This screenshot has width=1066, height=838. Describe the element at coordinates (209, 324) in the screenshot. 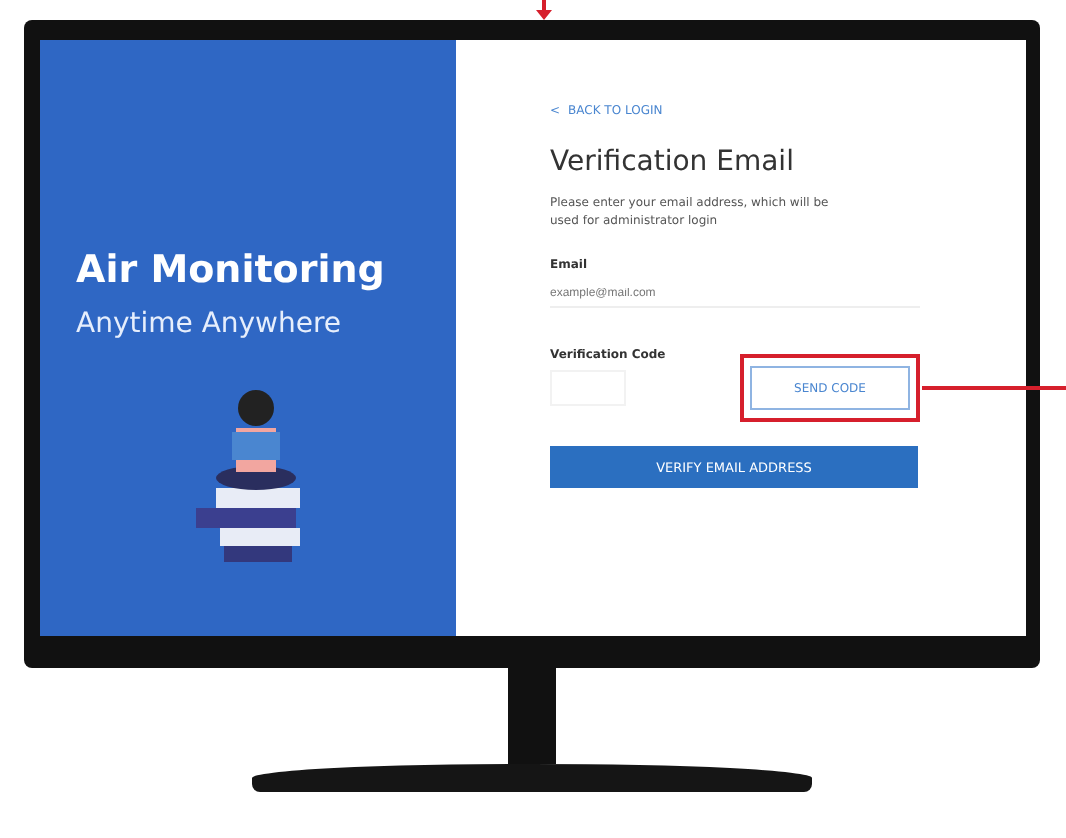

I see `hero-subtitle: Anytime Anywhere` at that location.